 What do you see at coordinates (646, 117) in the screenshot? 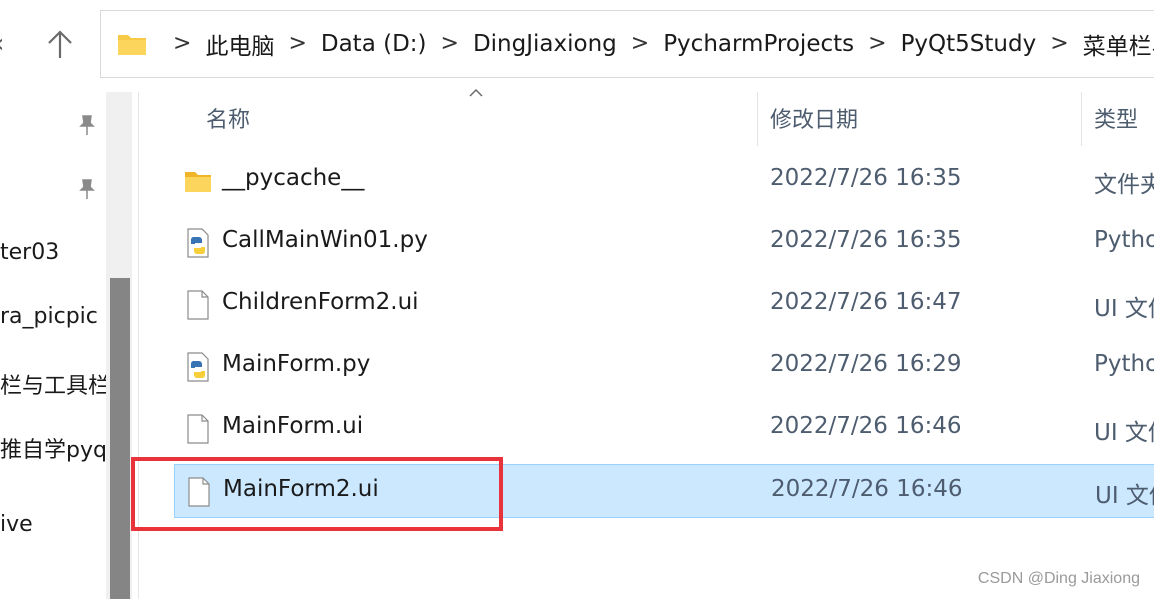
I see `column-header: 名称 修改日期 类型` at bounding box center [646, 117].